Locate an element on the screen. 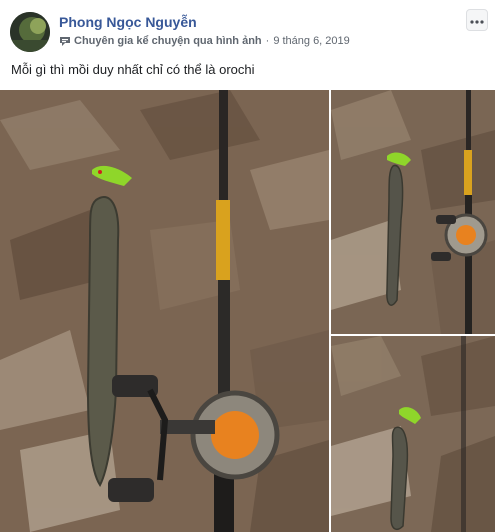 The height and width of the screenshot is (532, 495). more-options-icon is located at coordinates (477, 20).